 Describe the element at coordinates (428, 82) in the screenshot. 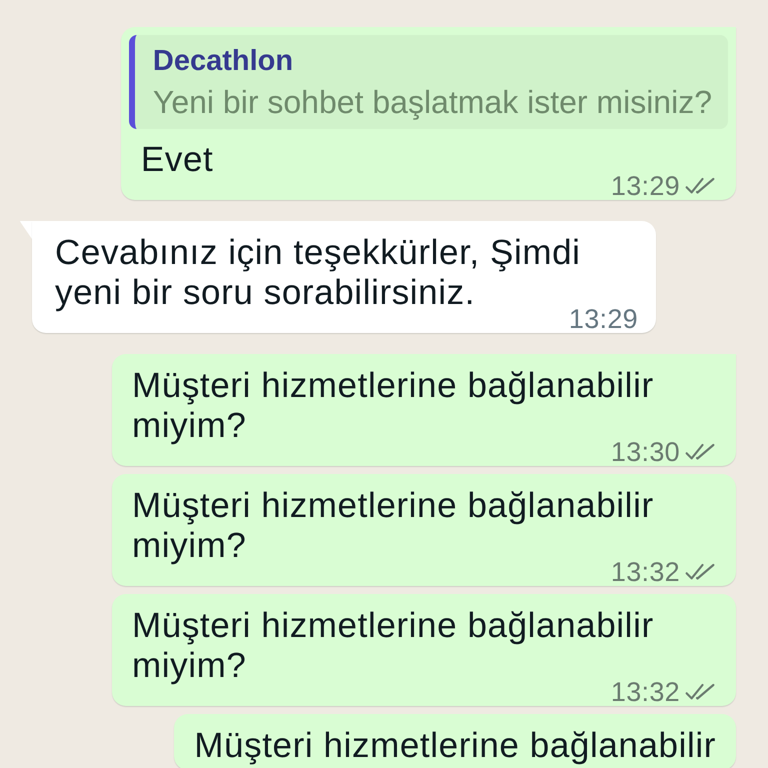

I see `quote-block: Decathlon Yeni bir sohbet başlatmak ister misiniz?` at that location.